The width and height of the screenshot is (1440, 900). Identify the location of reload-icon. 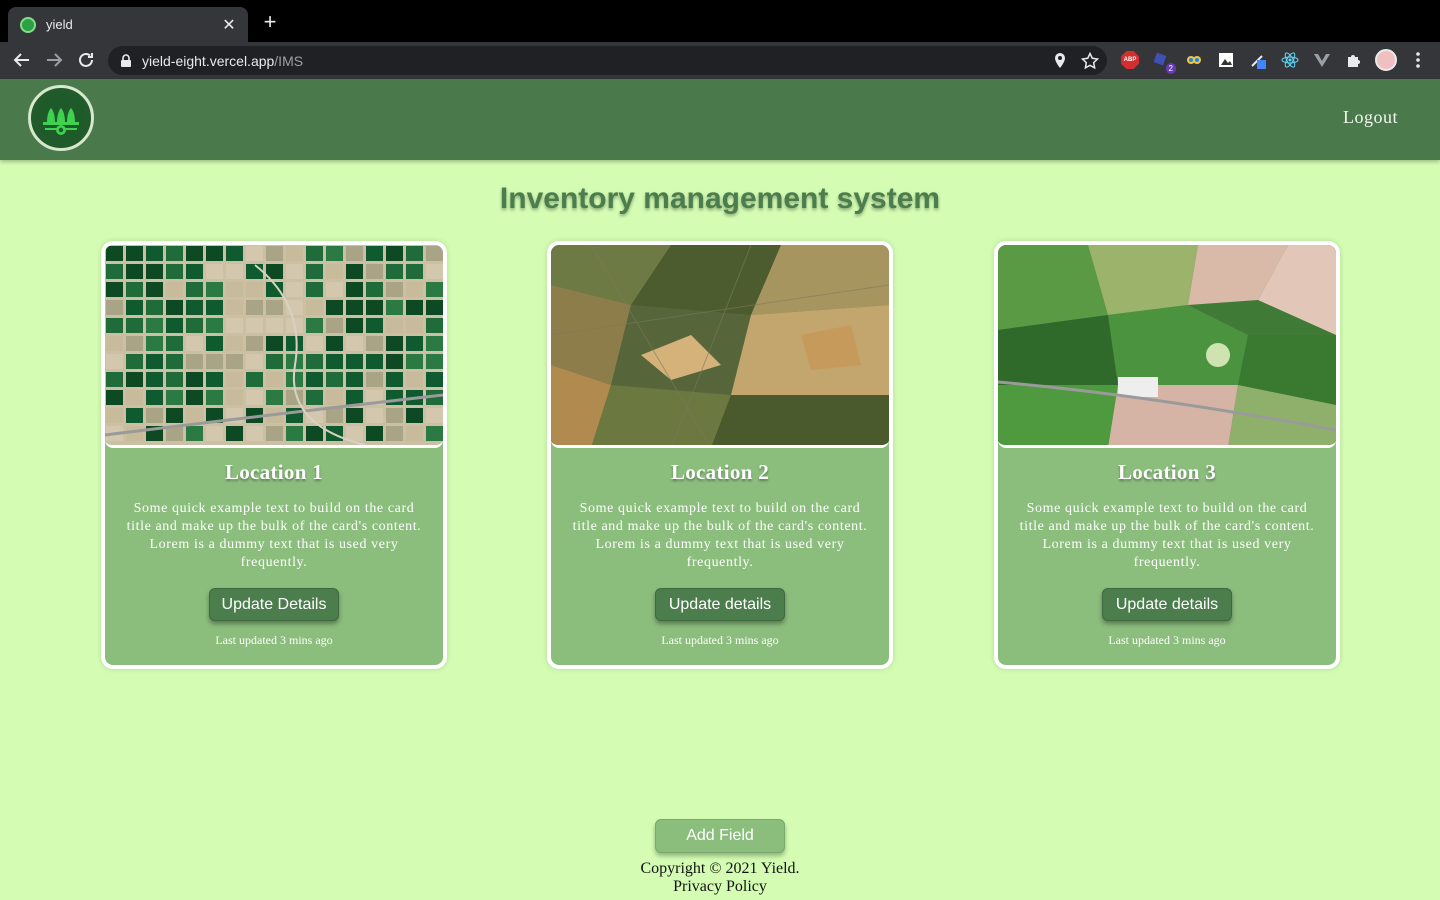
(86, 59).